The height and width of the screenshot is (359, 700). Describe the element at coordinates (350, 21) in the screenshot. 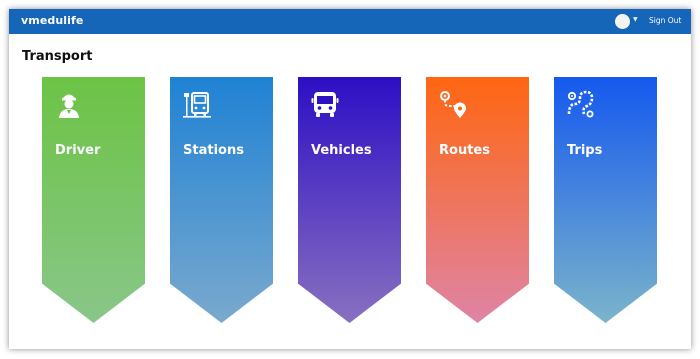

I see `top-navbar: vmedulife ▼ Sign Out` at that location.